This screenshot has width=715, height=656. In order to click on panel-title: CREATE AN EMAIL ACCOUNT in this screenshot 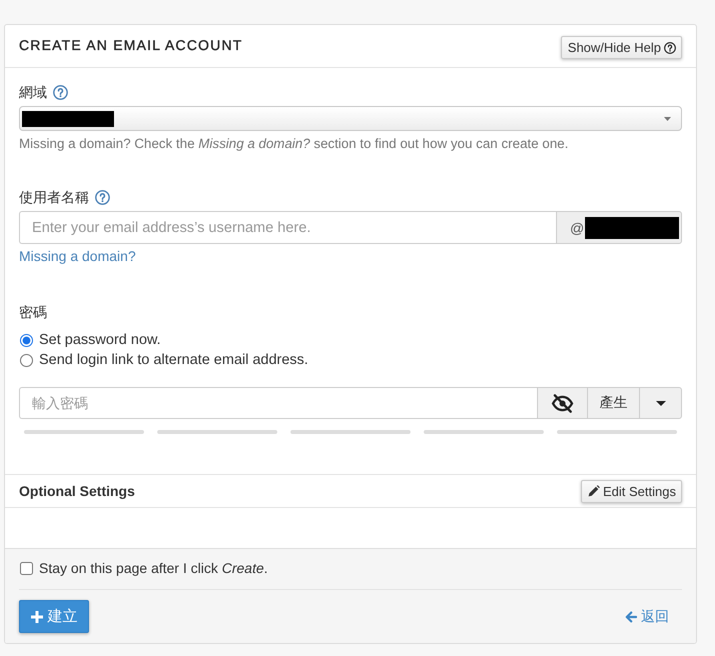, I will do `click(131, 45)`.